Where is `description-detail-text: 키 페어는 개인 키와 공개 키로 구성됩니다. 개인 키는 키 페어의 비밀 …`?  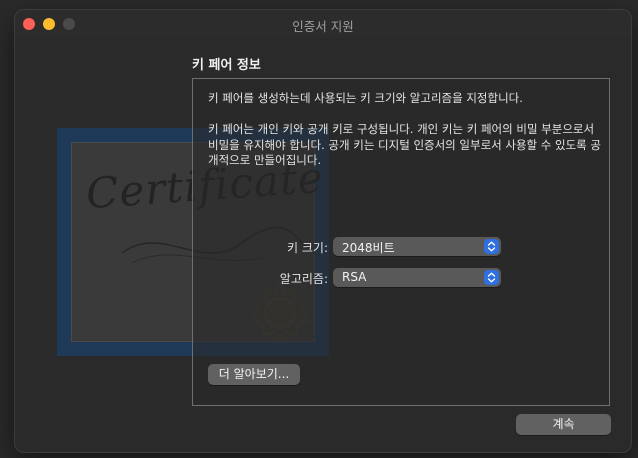
description-detail-text: 키 페어는 개인 키와 공개 키로 구성됩니다. 개인 키는 키 페어의 비밀 … is located at coordinates (405, 144).